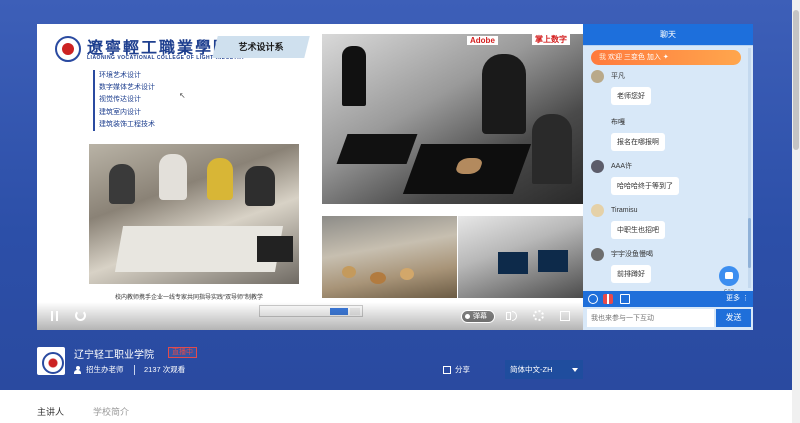 Image resolution: width=800 pixels, height=423 pixels. What do you see at coordinates (796, 211) in the screenshot?
I see `page-scrollbar` at bounding box center [796, 211].